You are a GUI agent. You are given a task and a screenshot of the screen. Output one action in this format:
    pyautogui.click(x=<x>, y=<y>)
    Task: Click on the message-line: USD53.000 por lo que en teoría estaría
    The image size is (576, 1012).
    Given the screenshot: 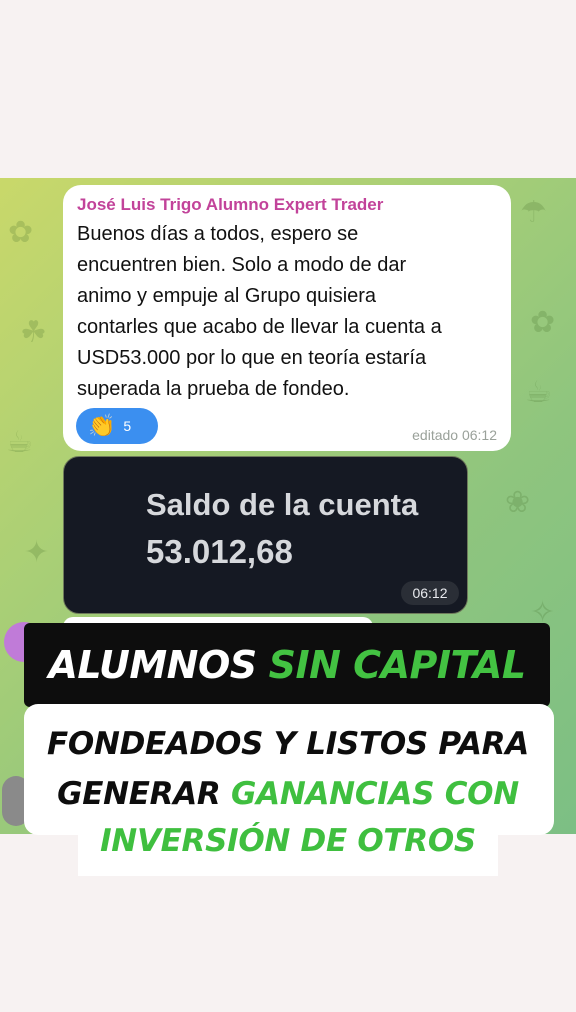 What is the action you would take?
    pyautogui.click(x=252, y=358)
    